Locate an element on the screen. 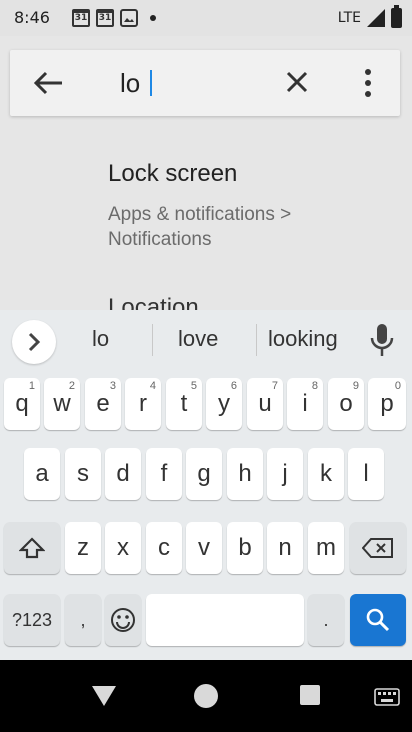 The width and height of the screenshot is (412, 732). key-hint: 1 is located at coordinates (31, 386).